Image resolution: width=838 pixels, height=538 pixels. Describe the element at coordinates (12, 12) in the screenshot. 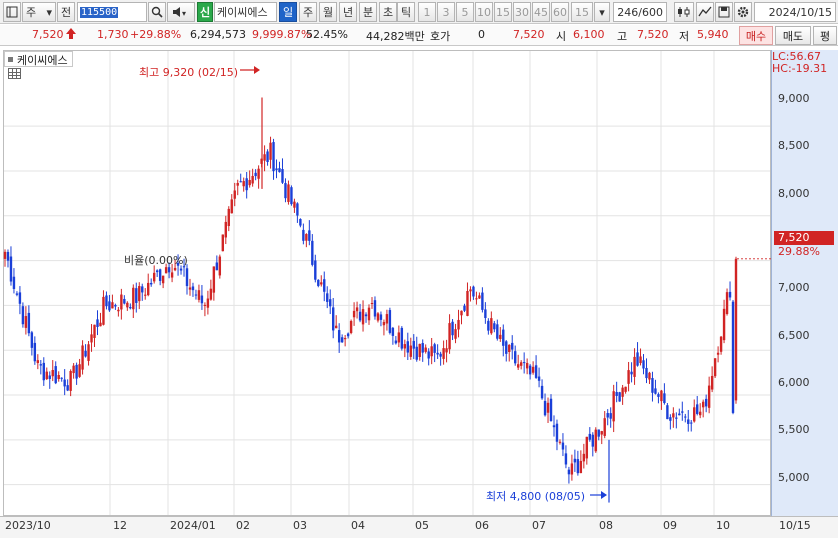

I see `panel-icon` at that location.